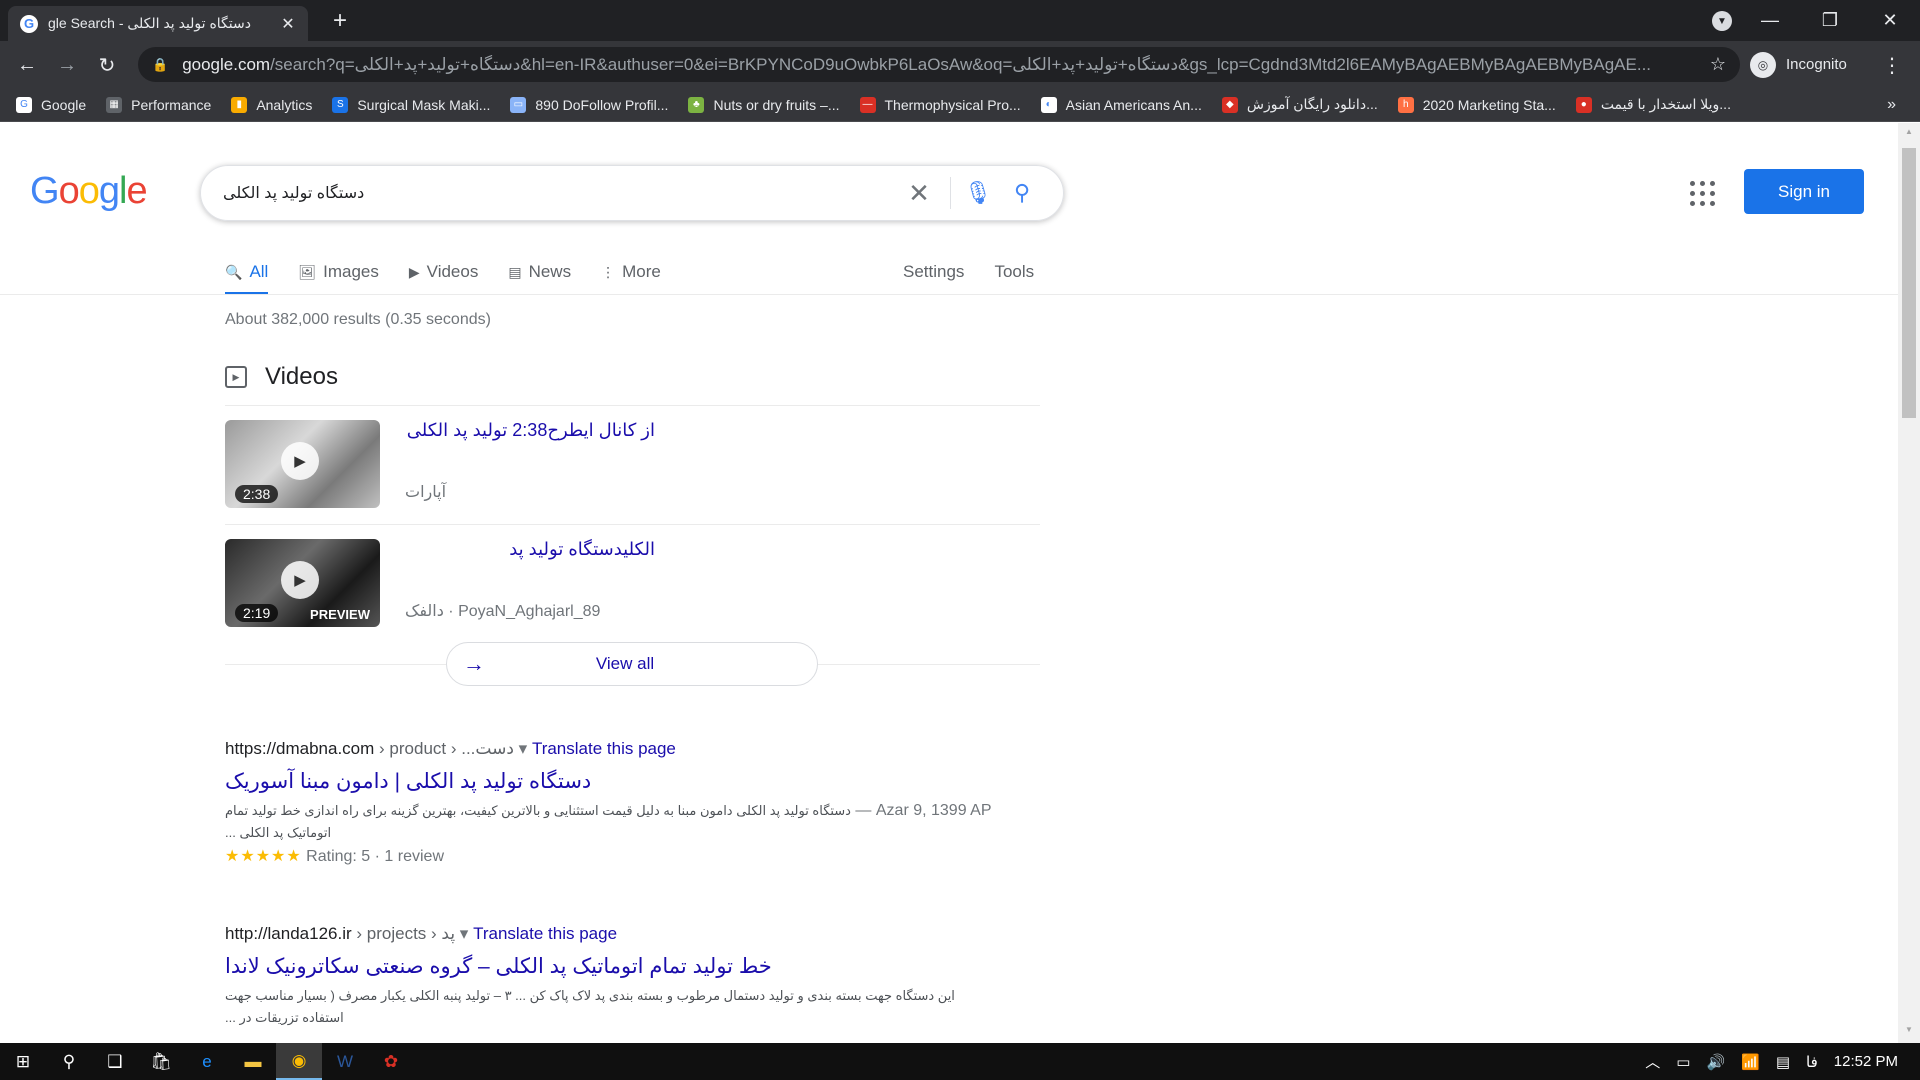 This screenshot has width=1920, height=1080. I want to click on more-icon: ⋮, so click(608, 271).